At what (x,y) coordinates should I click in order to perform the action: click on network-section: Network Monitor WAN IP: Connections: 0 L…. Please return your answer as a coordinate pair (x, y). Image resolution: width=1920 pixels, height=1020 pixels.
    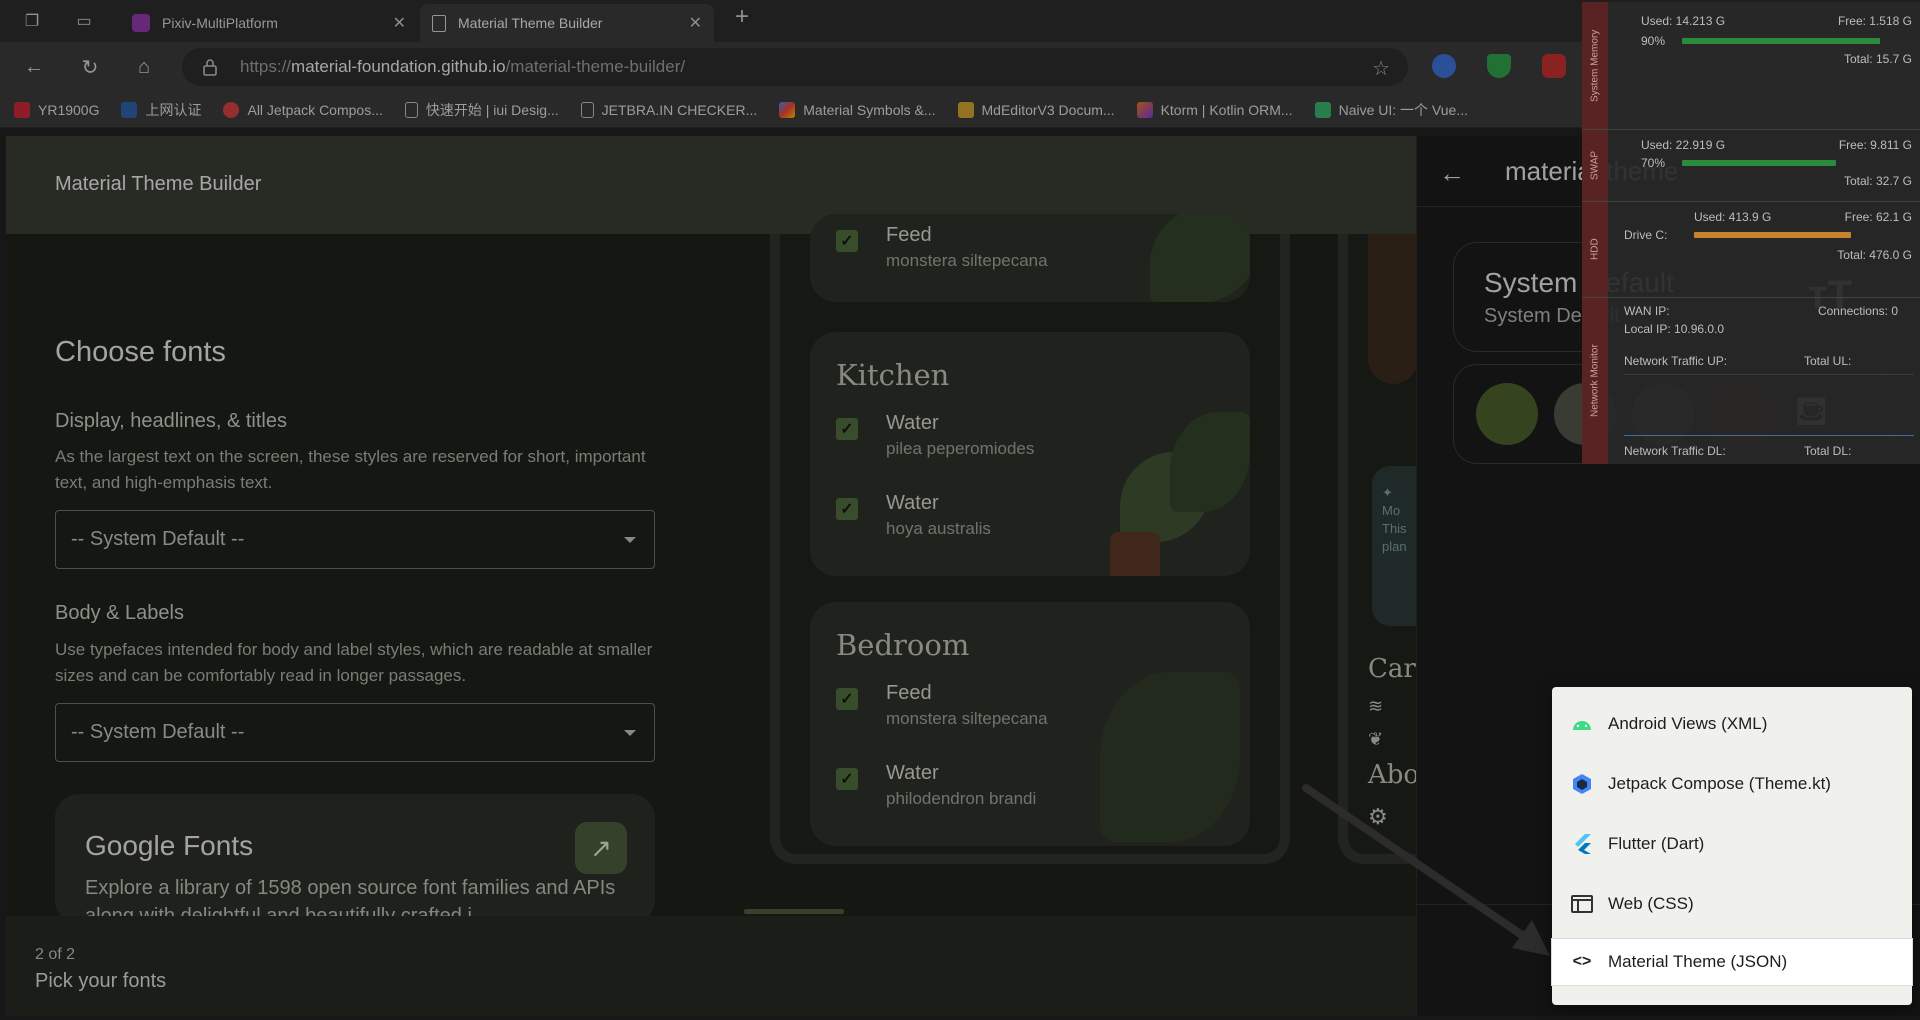
    Looking at the image, I should click on (1751, 381).